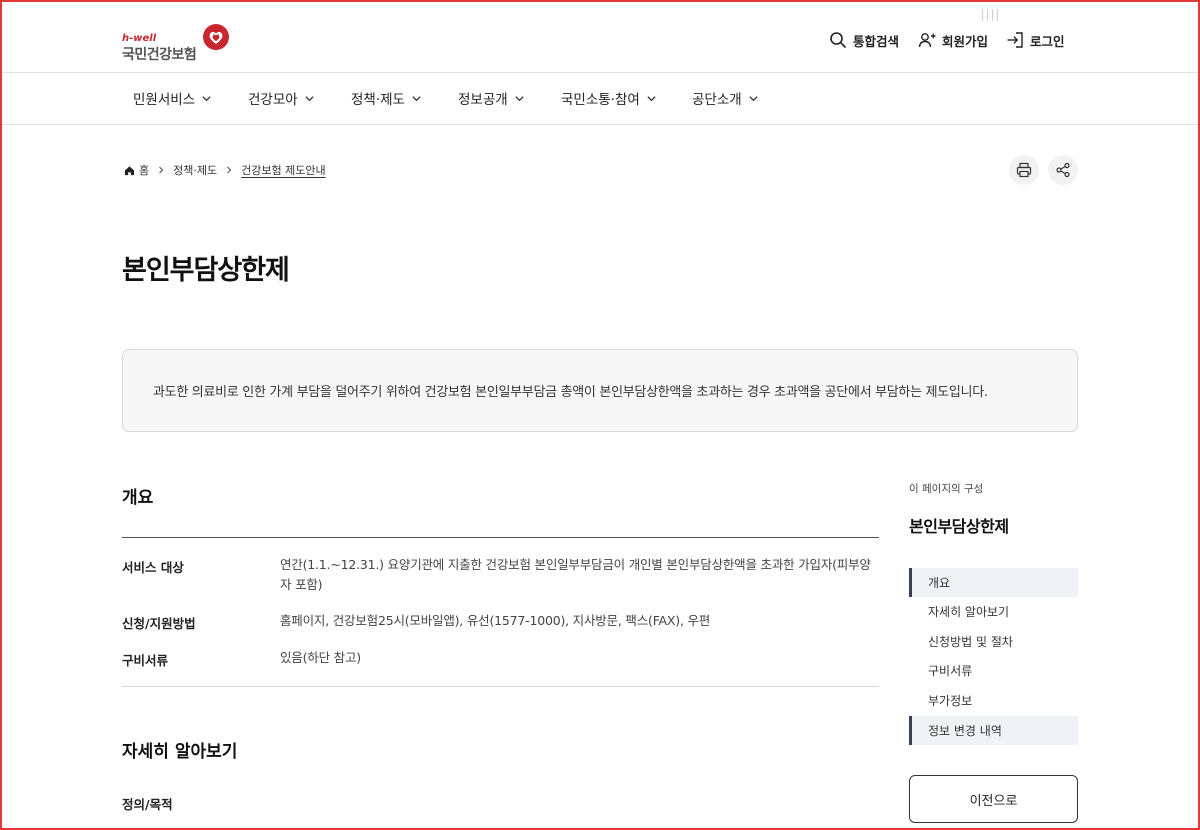 The height and width of the screenshot is (830, 1200). What do you see at coordinates (483, 100) in the screenshot?
I see `gnb-item-label: 정보공개` at bounding box center [483, 100].